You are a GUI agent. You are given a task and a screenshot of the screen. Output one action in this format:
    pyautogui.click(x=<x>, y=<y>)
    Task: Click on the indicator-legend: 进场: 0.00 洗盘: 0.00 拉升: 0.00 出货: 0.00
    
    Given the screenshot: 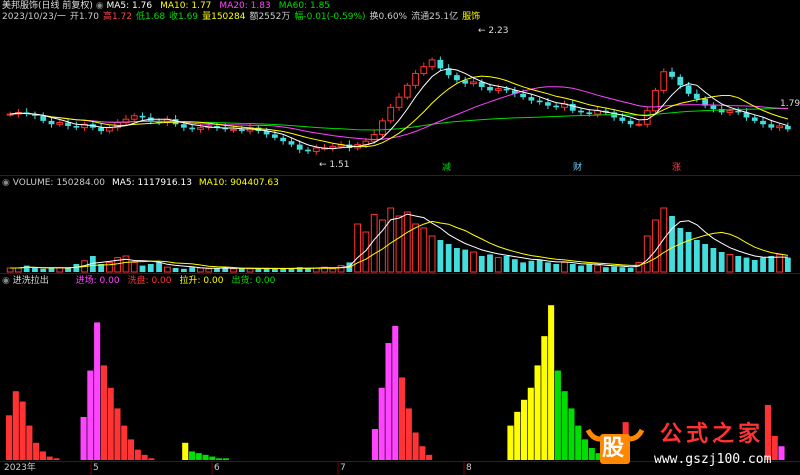 What is the action you would take?
    pyautogui.click(x=180, y=281)
    